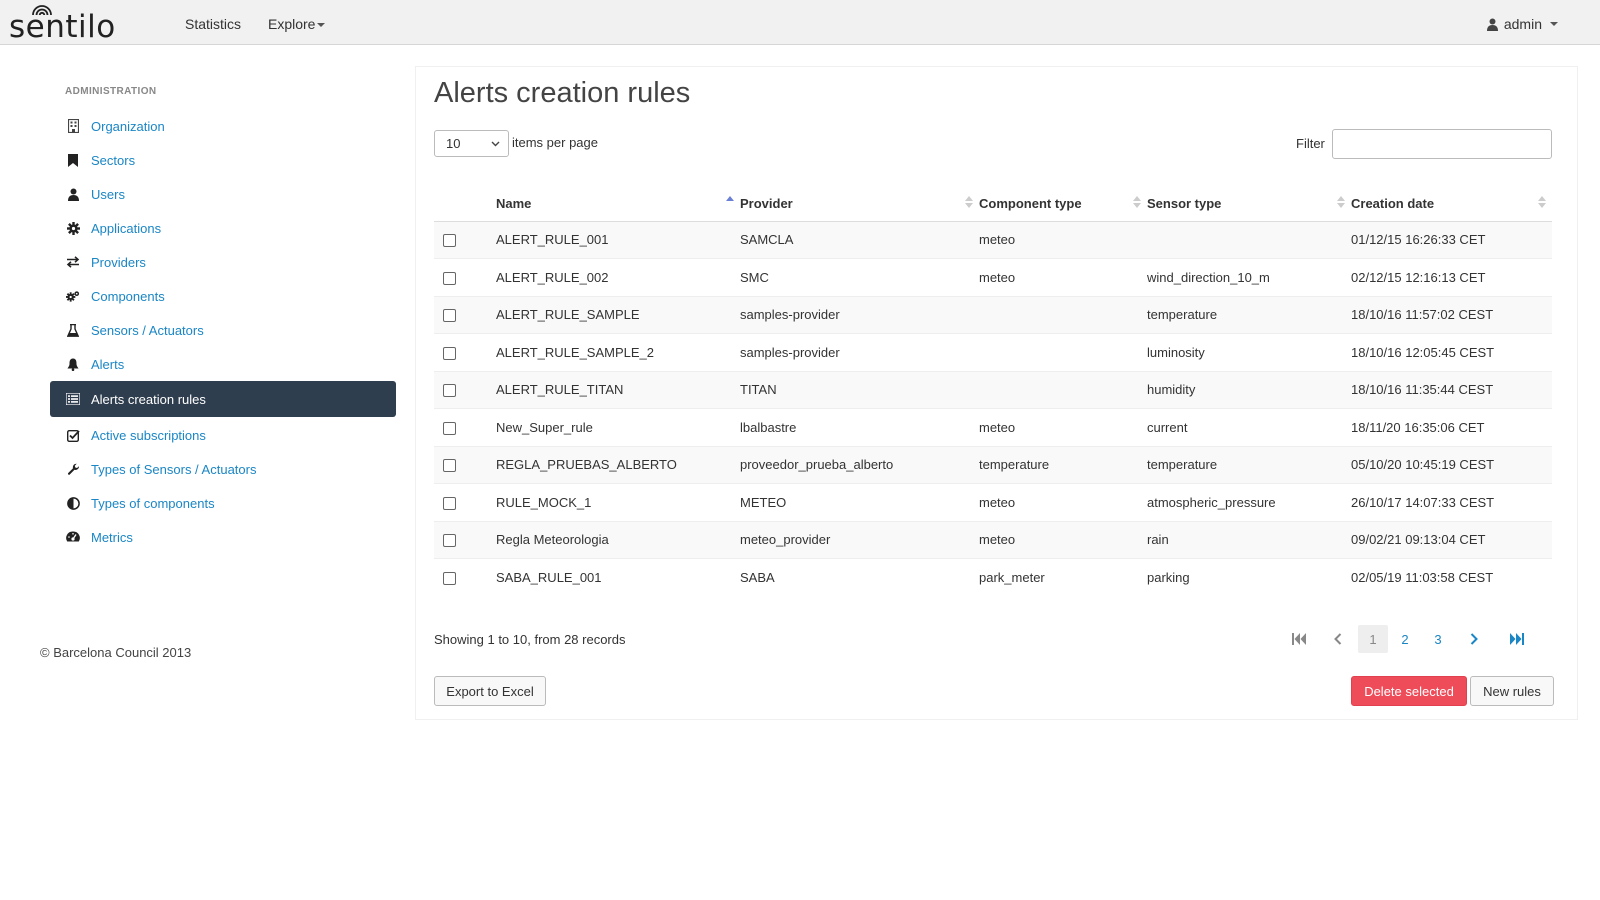 This screenshot has width=1600, height=900. I want to click on sidebar-item-types-of-sensors: Types of Sensors / Actuators, so click(223, 469).